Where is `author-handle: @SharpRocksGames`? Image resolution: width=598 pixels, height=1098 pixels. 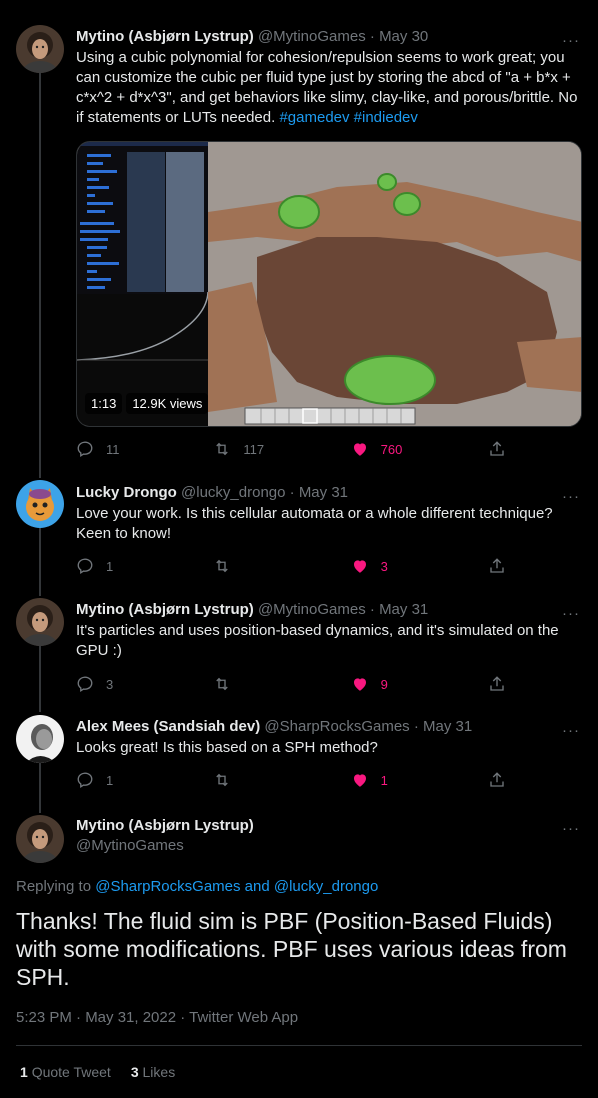
author-handle: @SharpRocksGames is located at coordinates (336, 726).